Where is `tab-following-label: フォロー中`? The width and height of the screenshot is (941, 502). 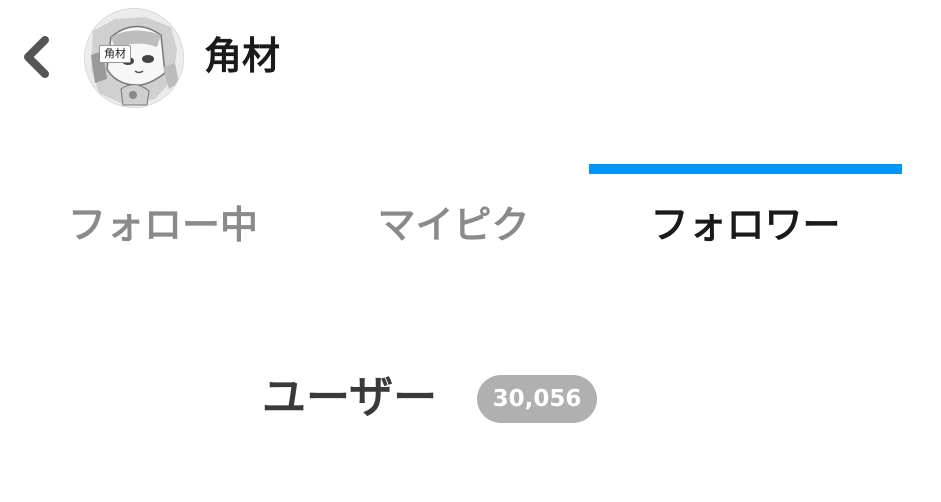 tab-following-label: フォロー中 is located at coordinates (162, 225).